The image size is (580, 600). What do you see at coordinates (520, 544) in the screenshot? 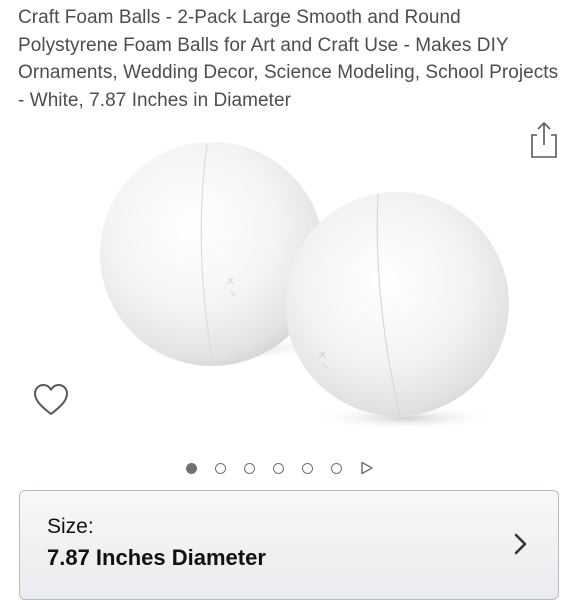
I see `chevron-right-icon` at bounding box center [520, 544].